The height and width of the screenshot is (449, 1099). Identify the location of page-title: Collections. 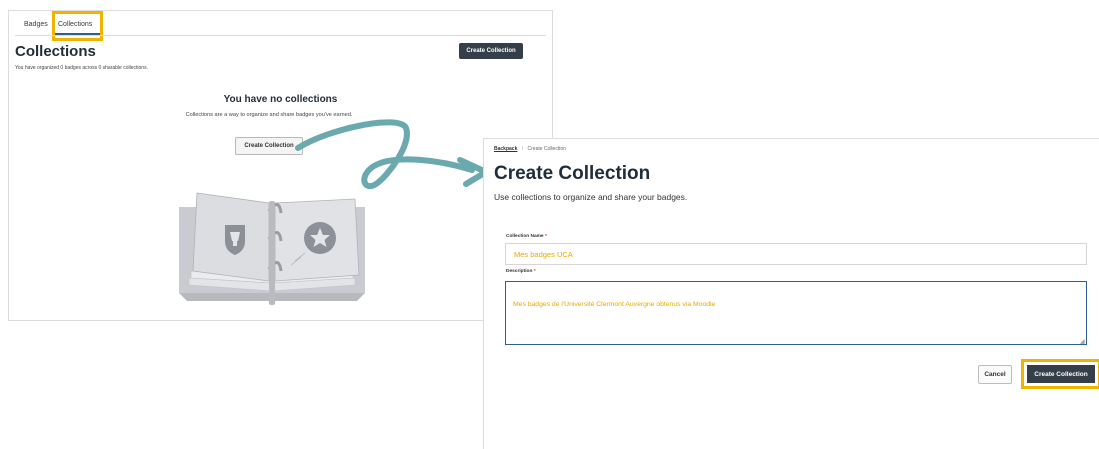
(55, 51).